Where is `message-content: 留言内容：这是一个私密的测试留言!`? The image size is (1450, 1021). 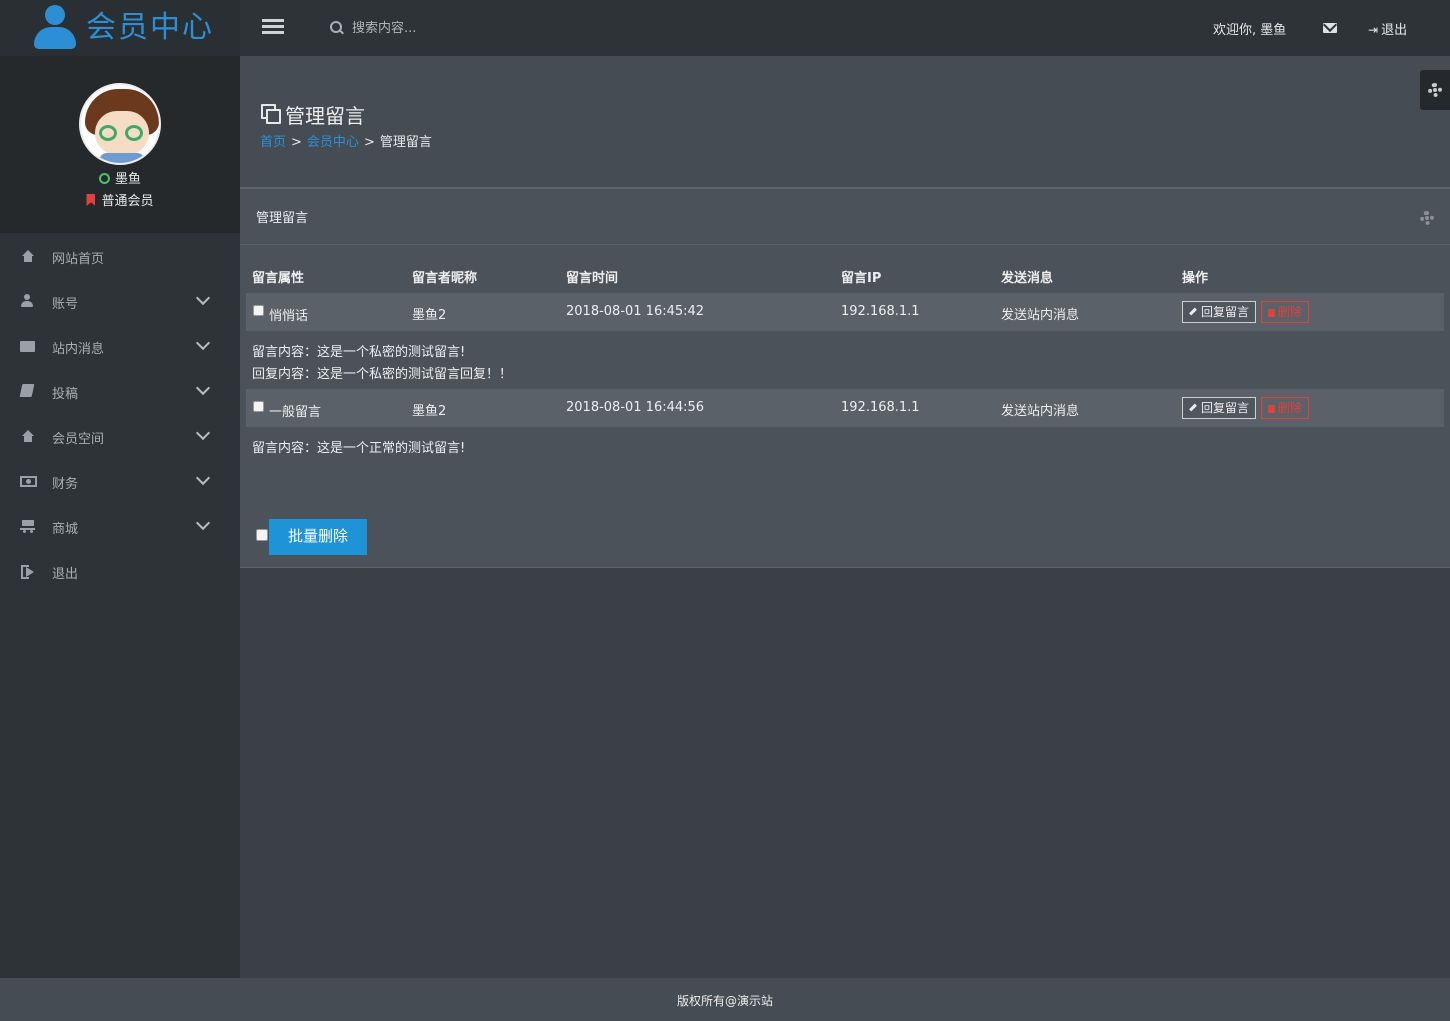
message-content: 留言内容：这是一个私密的测试留言! is located at coordinates (359, 352).